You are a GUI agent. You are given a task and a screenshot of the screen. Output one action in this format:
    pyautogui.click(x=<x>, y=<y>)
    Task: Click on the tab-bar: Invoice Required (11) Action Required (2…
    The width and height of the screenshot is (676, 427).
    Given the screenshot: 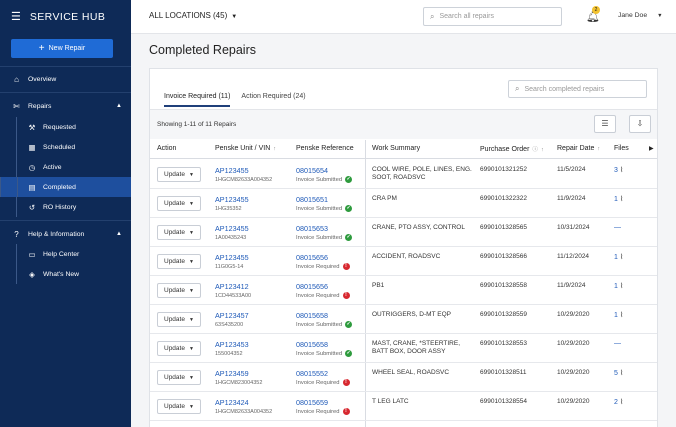 What is the action you would take?
    pyautogui.click(x=240, y=100)
    